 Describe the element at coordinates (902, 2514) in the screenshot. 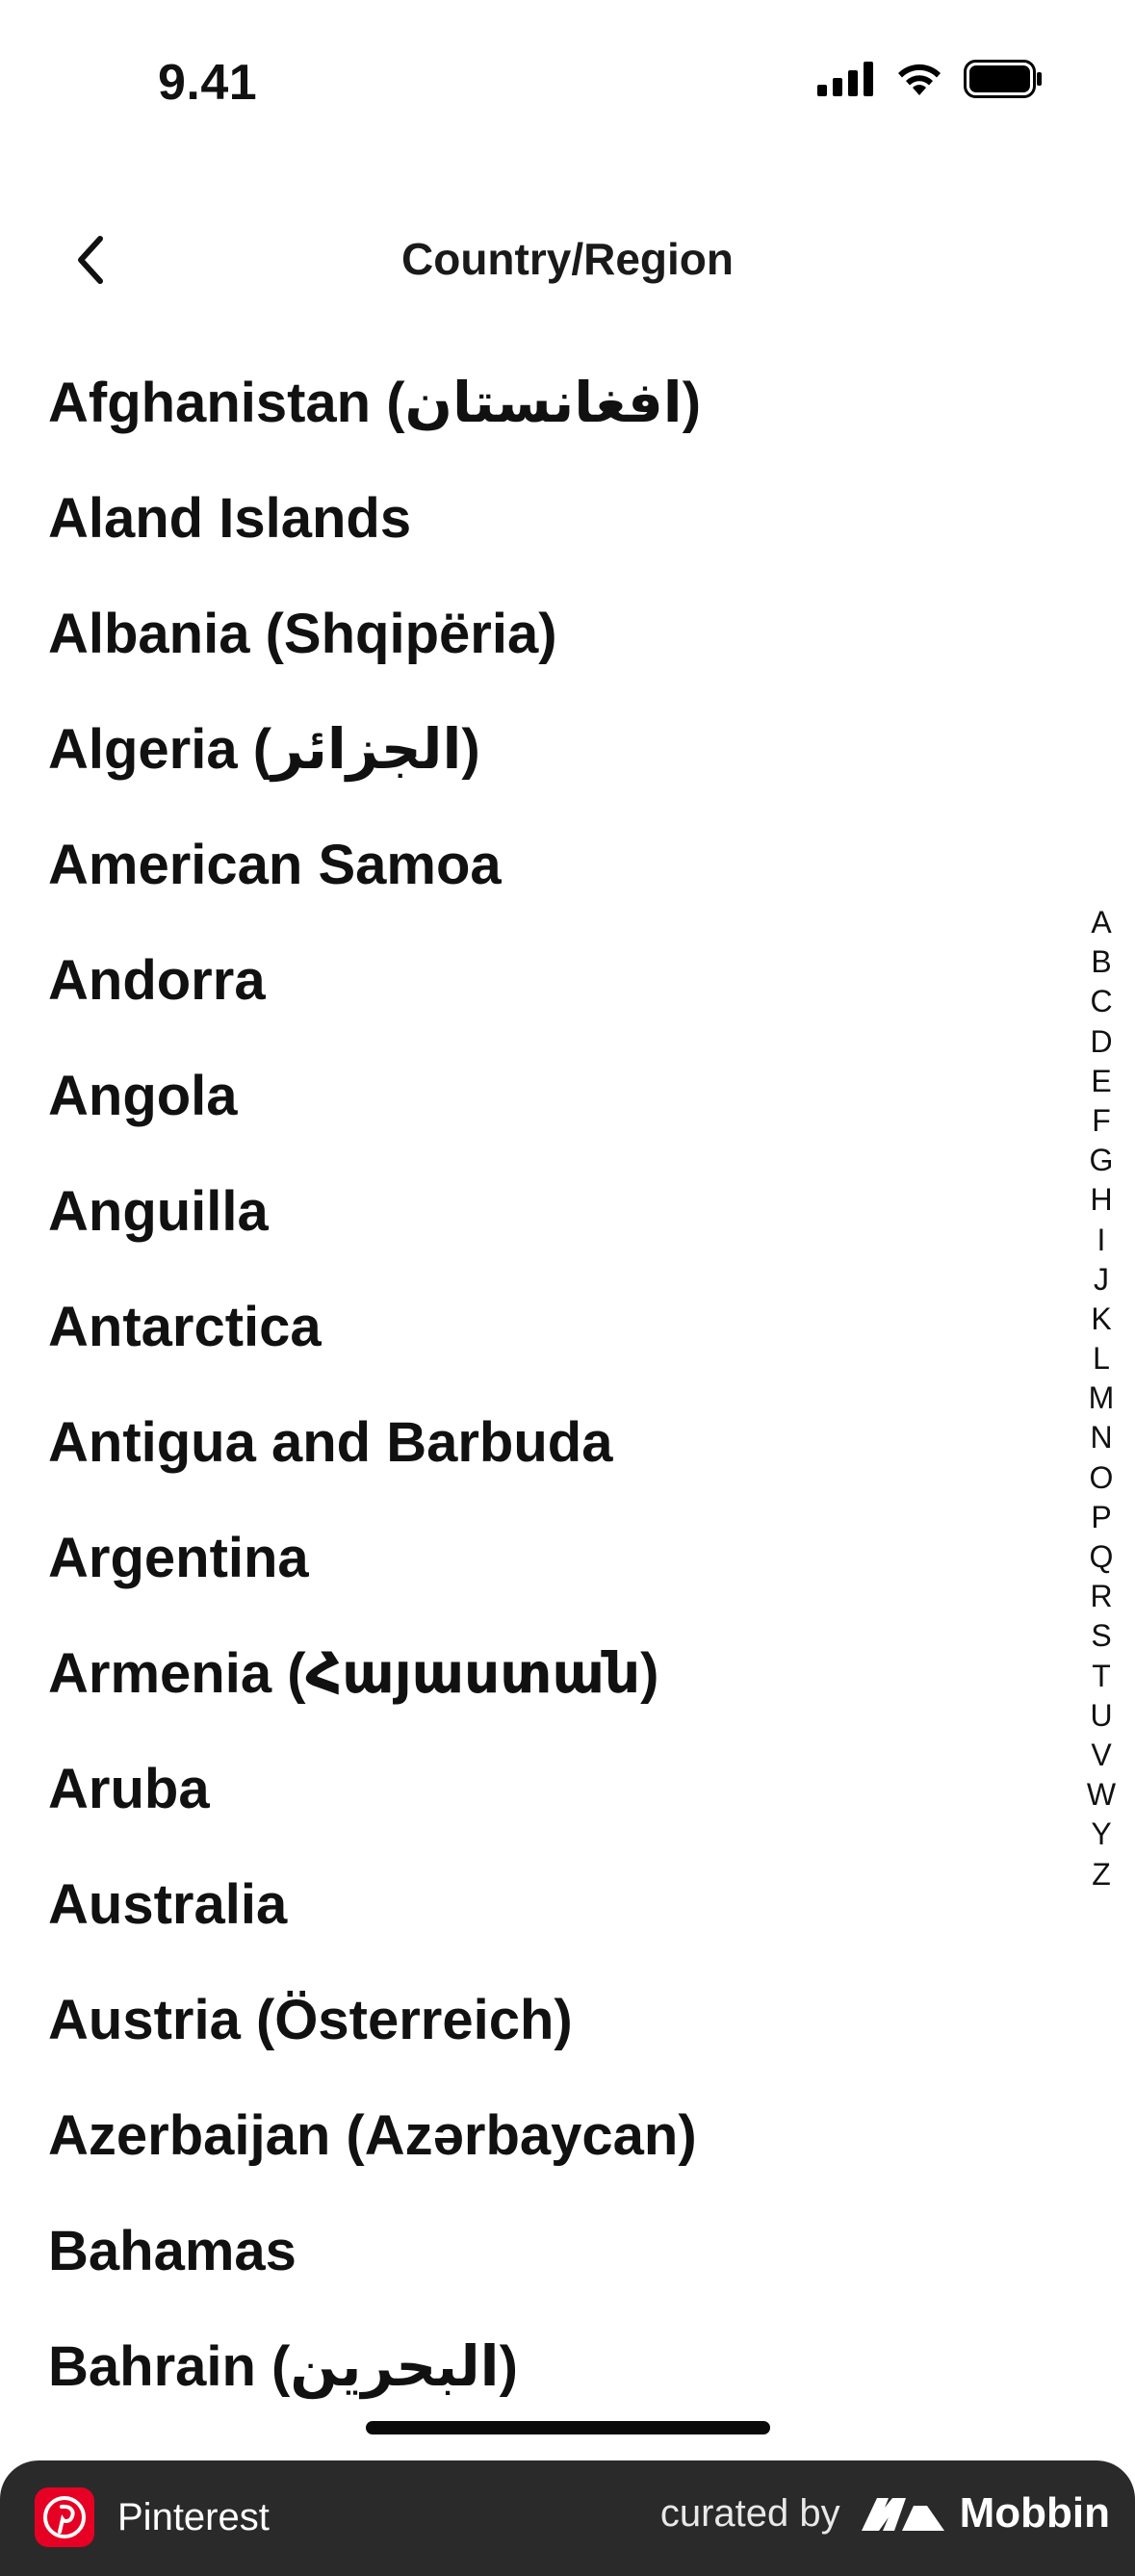

I see `mobbin-mark-icon` at that location.